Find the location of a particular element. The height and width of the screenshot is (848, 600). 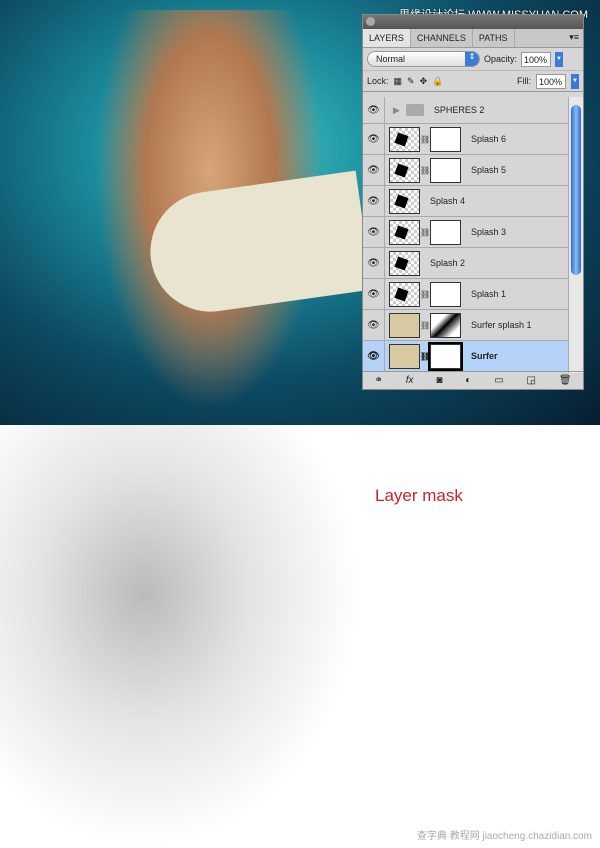

scrollbar-thumb is located at coordinates (576, 190).